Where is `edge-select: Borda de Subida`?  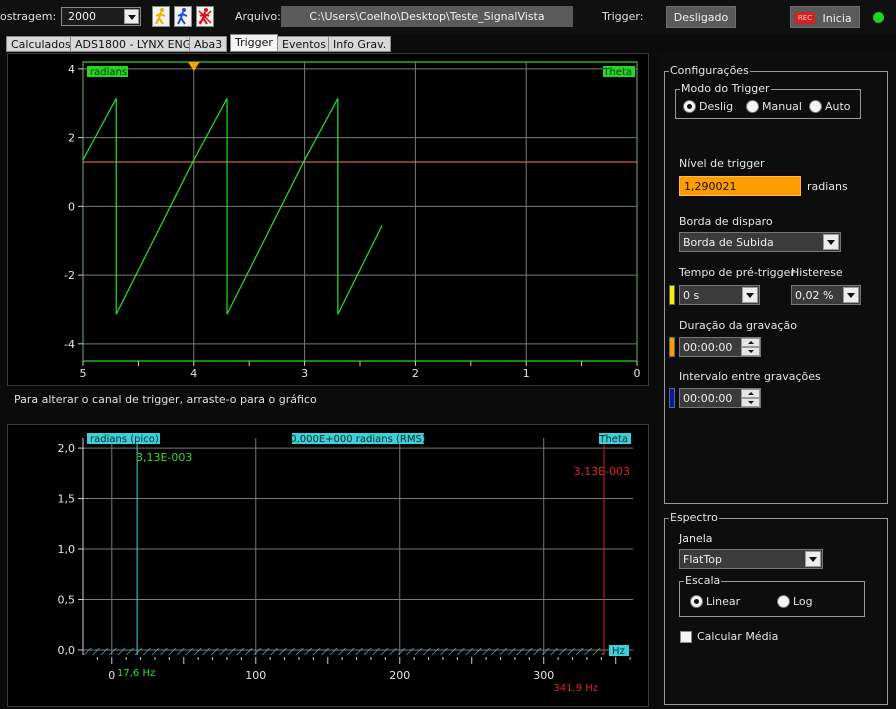
edge-select: Borda de Subida is located at coordinates (760, 242).